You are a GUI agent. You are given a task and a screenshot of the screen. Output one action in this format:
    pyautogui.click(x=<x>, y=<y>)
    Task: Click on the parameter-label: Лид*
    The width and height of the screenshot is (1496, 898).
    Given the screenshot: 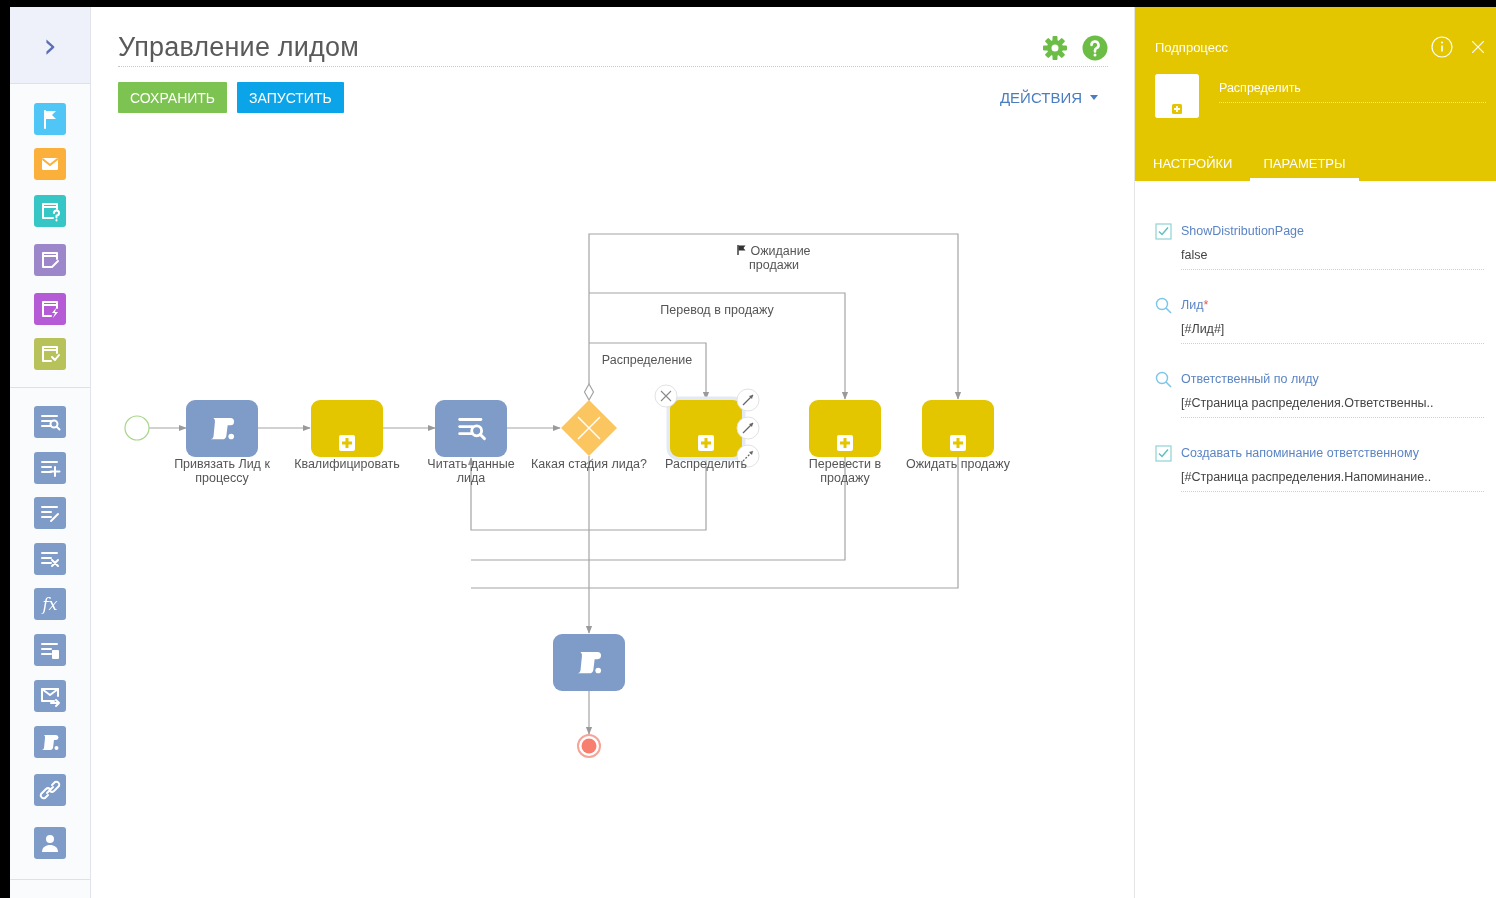 What is the action you would take?
    pyautogui.click(x=1195, y=305)
    